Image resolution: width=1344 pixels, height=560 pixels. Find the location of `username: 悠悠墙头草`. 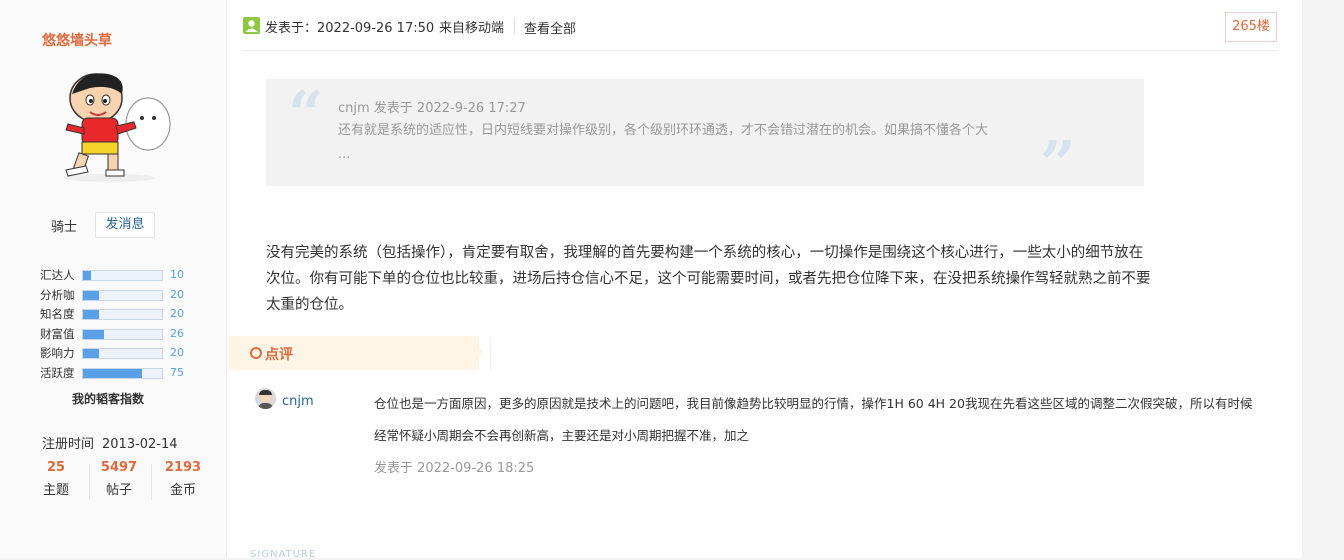

username: 悠悠墙头草 is located at coordinates (77, 40).